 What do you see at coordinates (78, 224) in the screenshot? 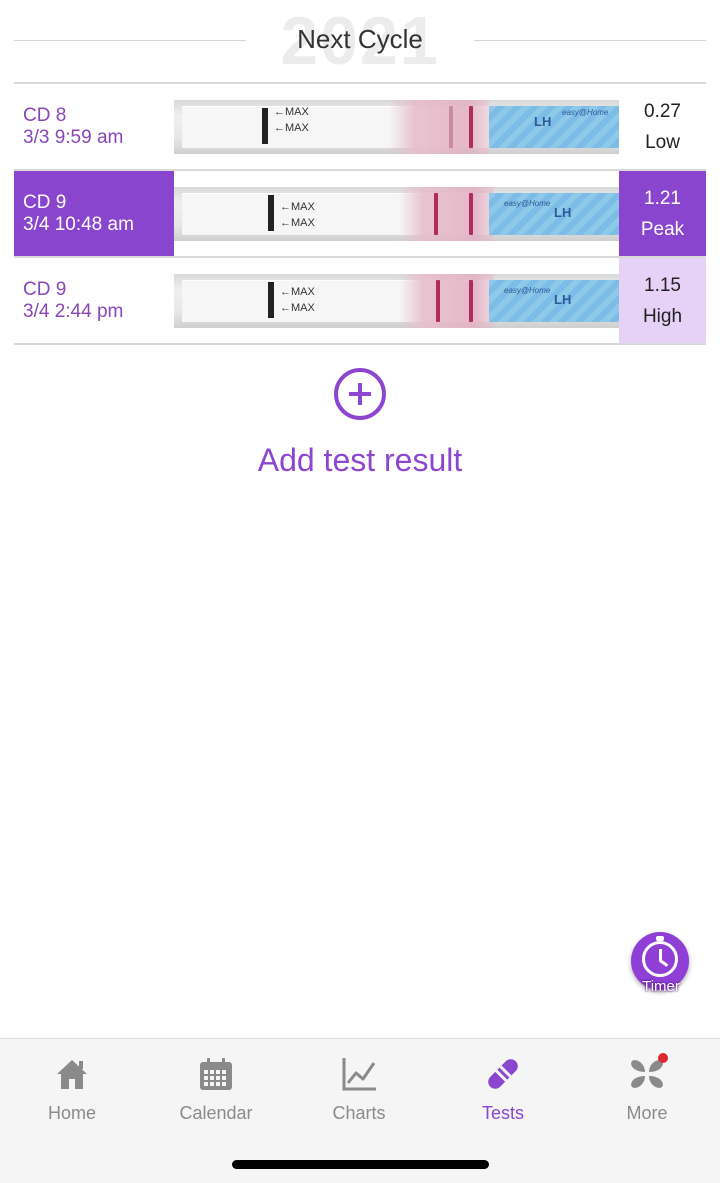
I see `test-datetime: 3/4 10:48 am` at bounding box center [78, 224].